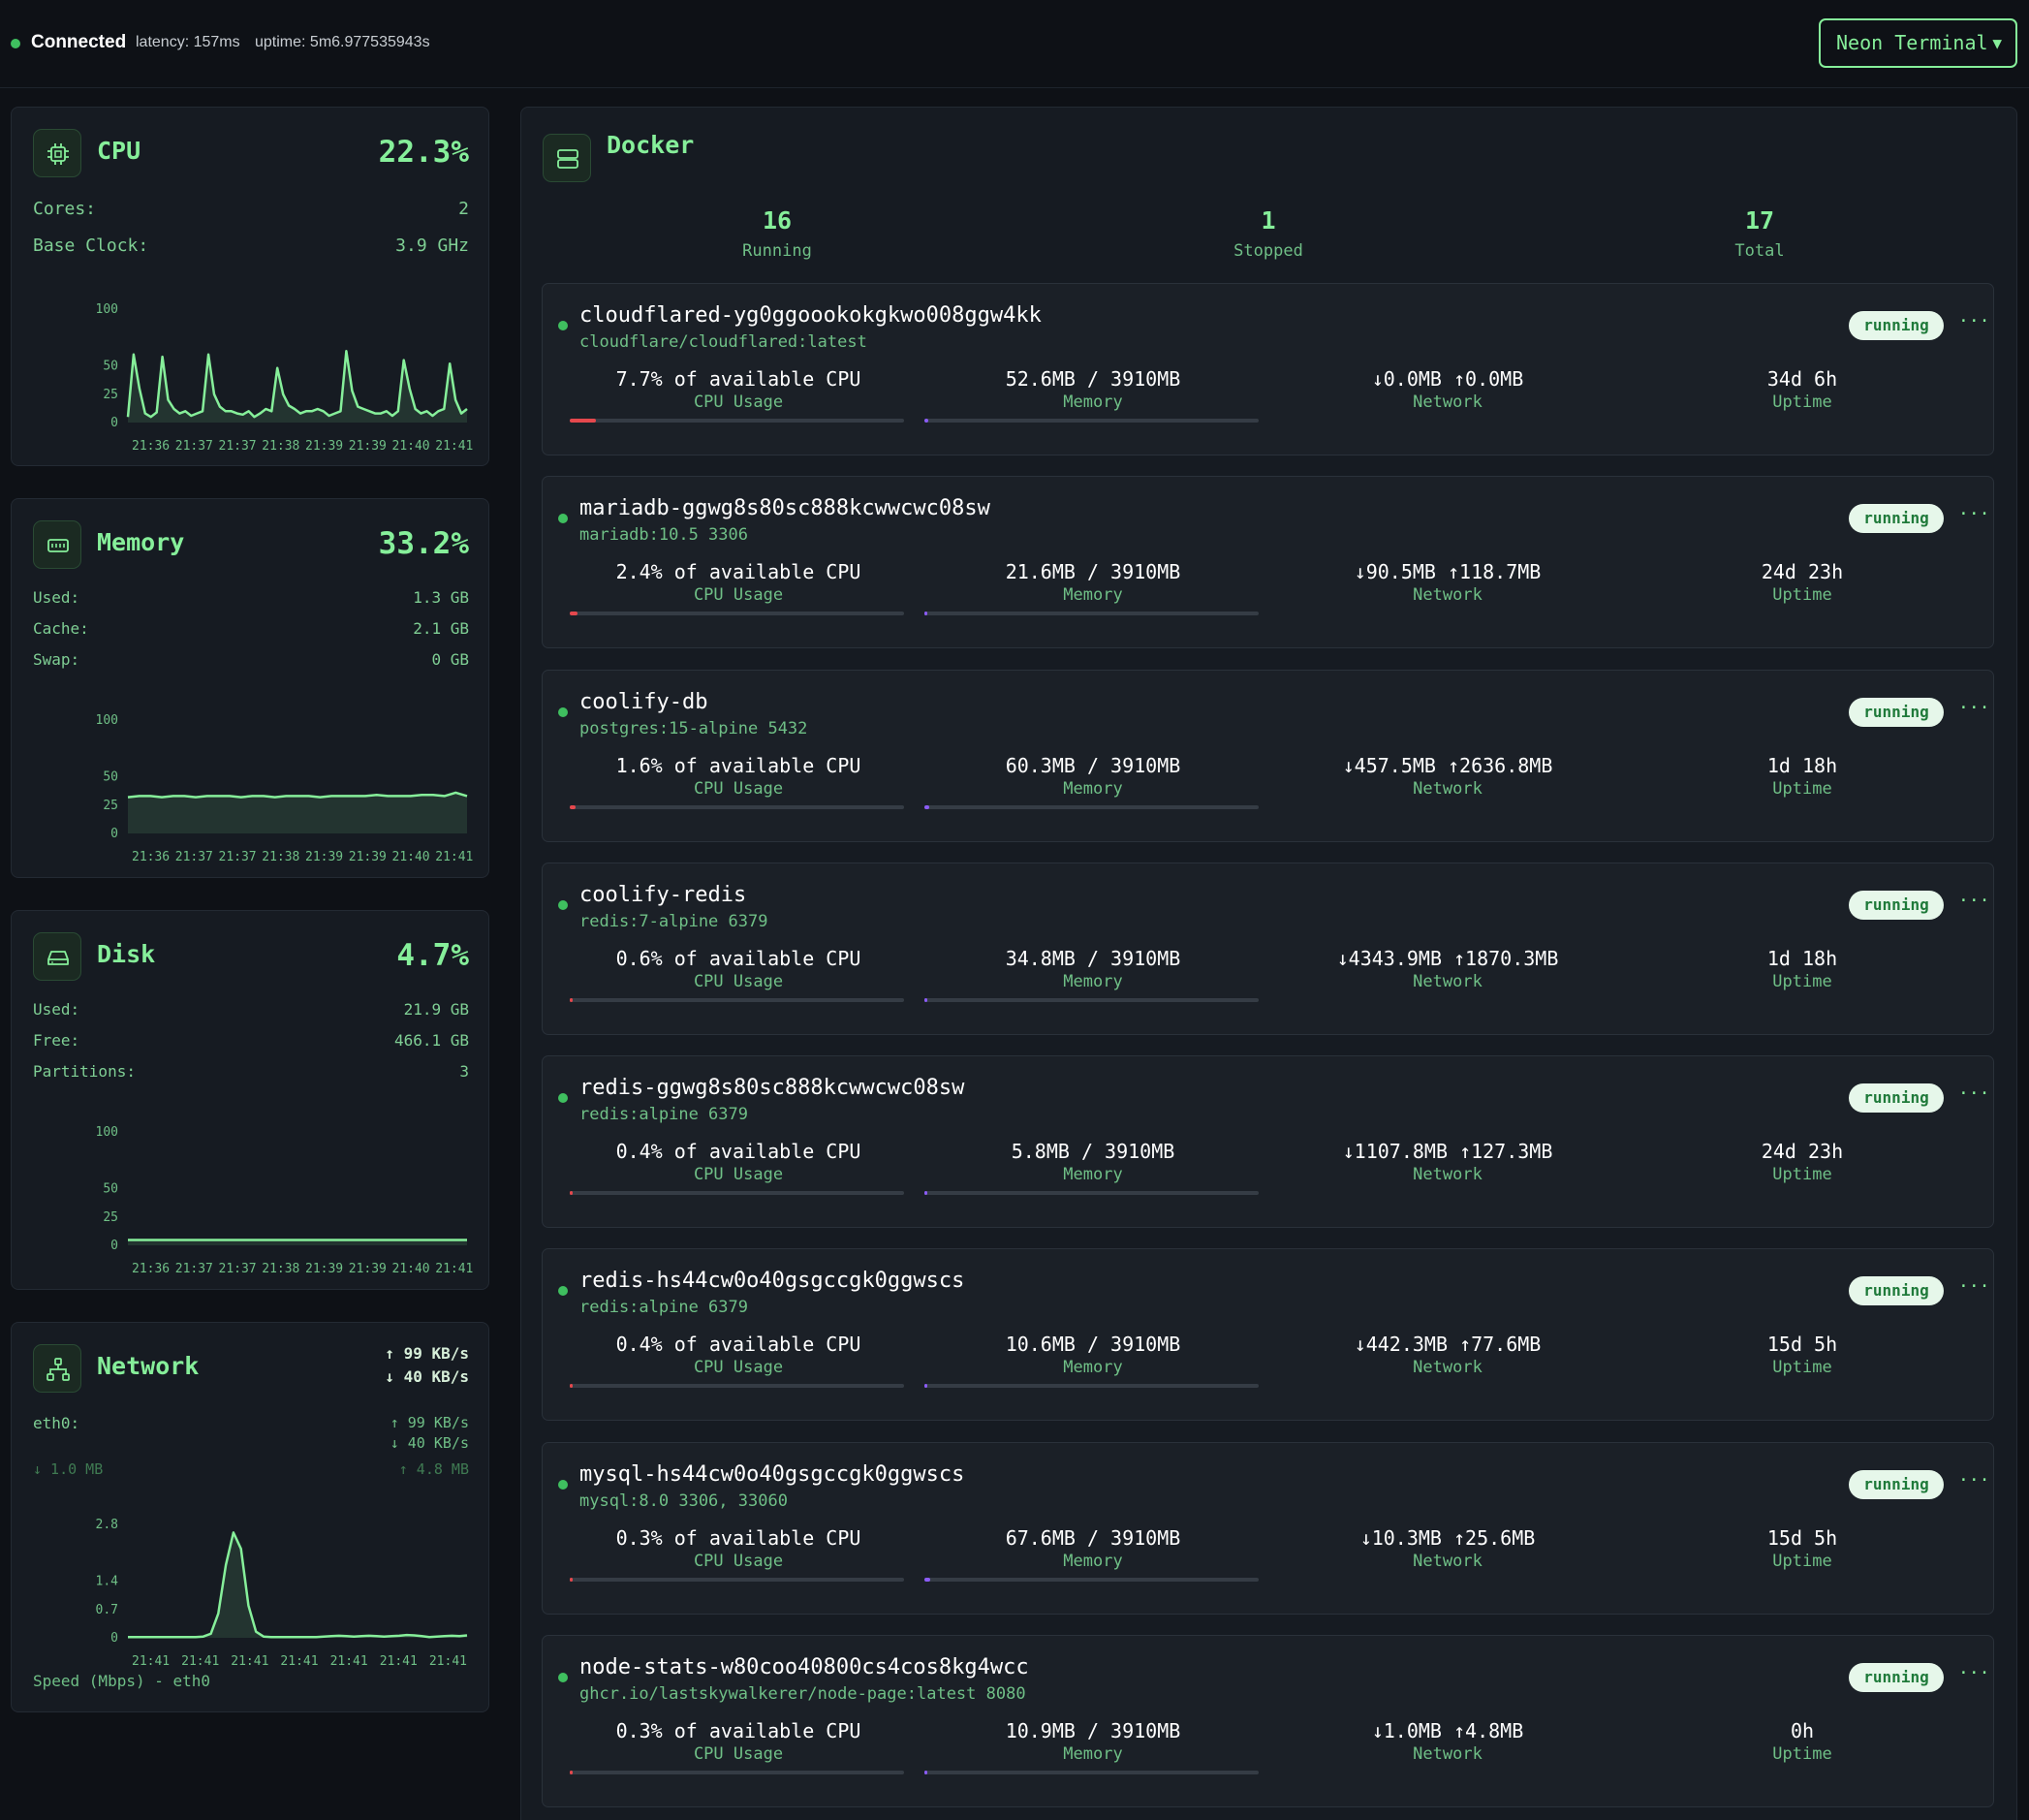  Describe the element at coordinates (1448, 572) in the screenshot. I see `network-io-value: ↓90.5MB ↑118.7MB` at that location.